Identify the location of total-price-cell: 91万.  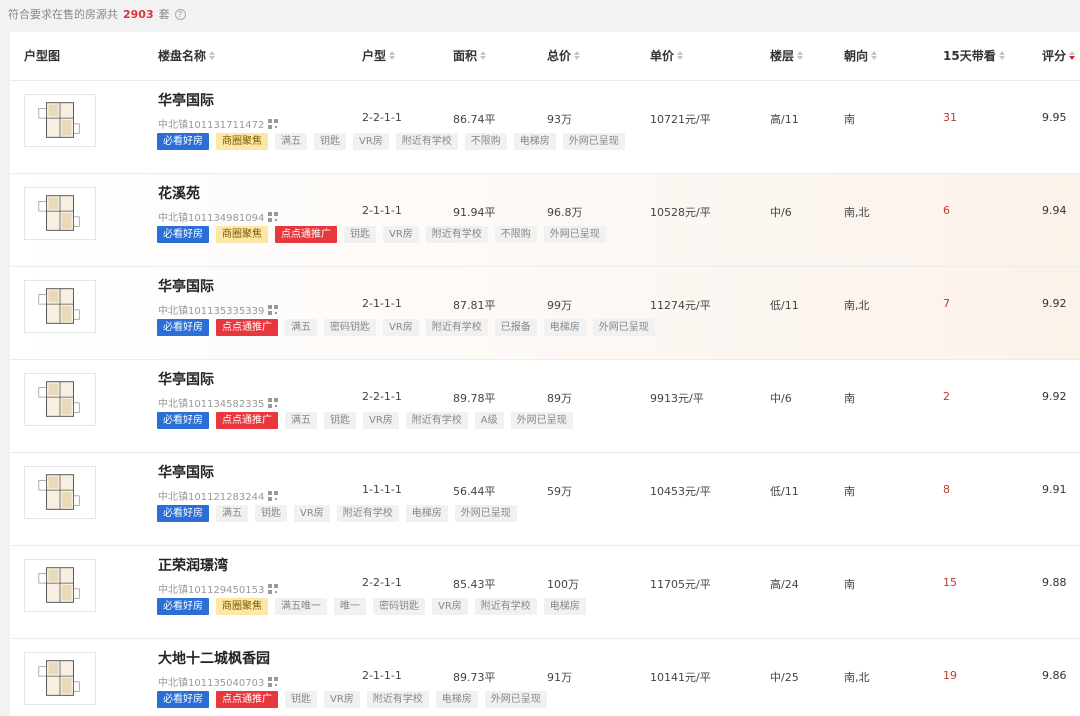
(559, 677).